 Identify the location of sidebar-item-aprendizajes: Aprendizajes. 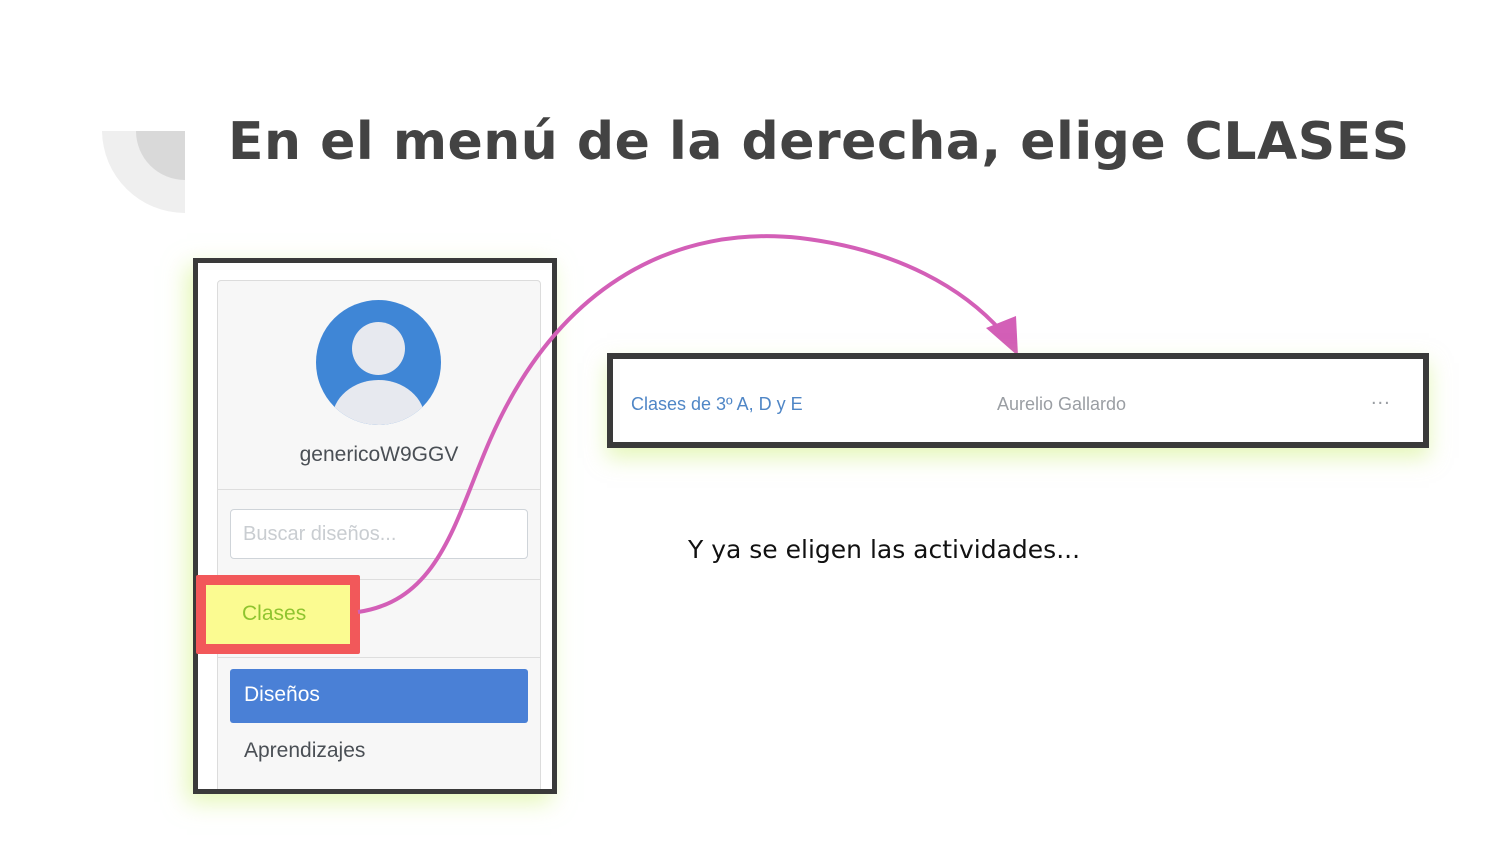
(304, 751).